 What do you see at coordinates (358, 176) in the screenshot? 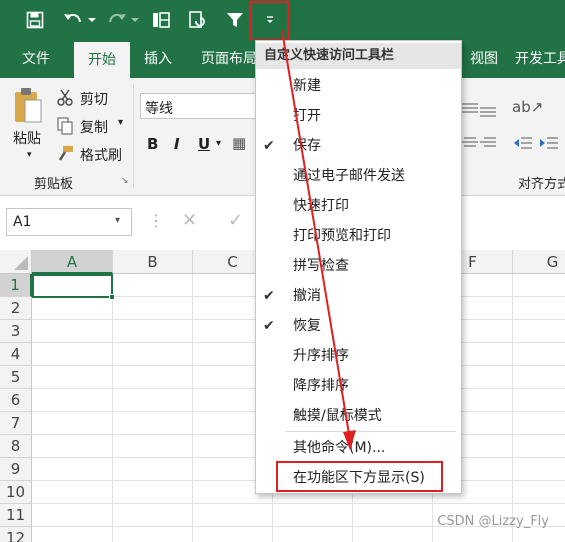
I see `menu-item: 通过电子邮件发送` at bounding box center [358, 176].